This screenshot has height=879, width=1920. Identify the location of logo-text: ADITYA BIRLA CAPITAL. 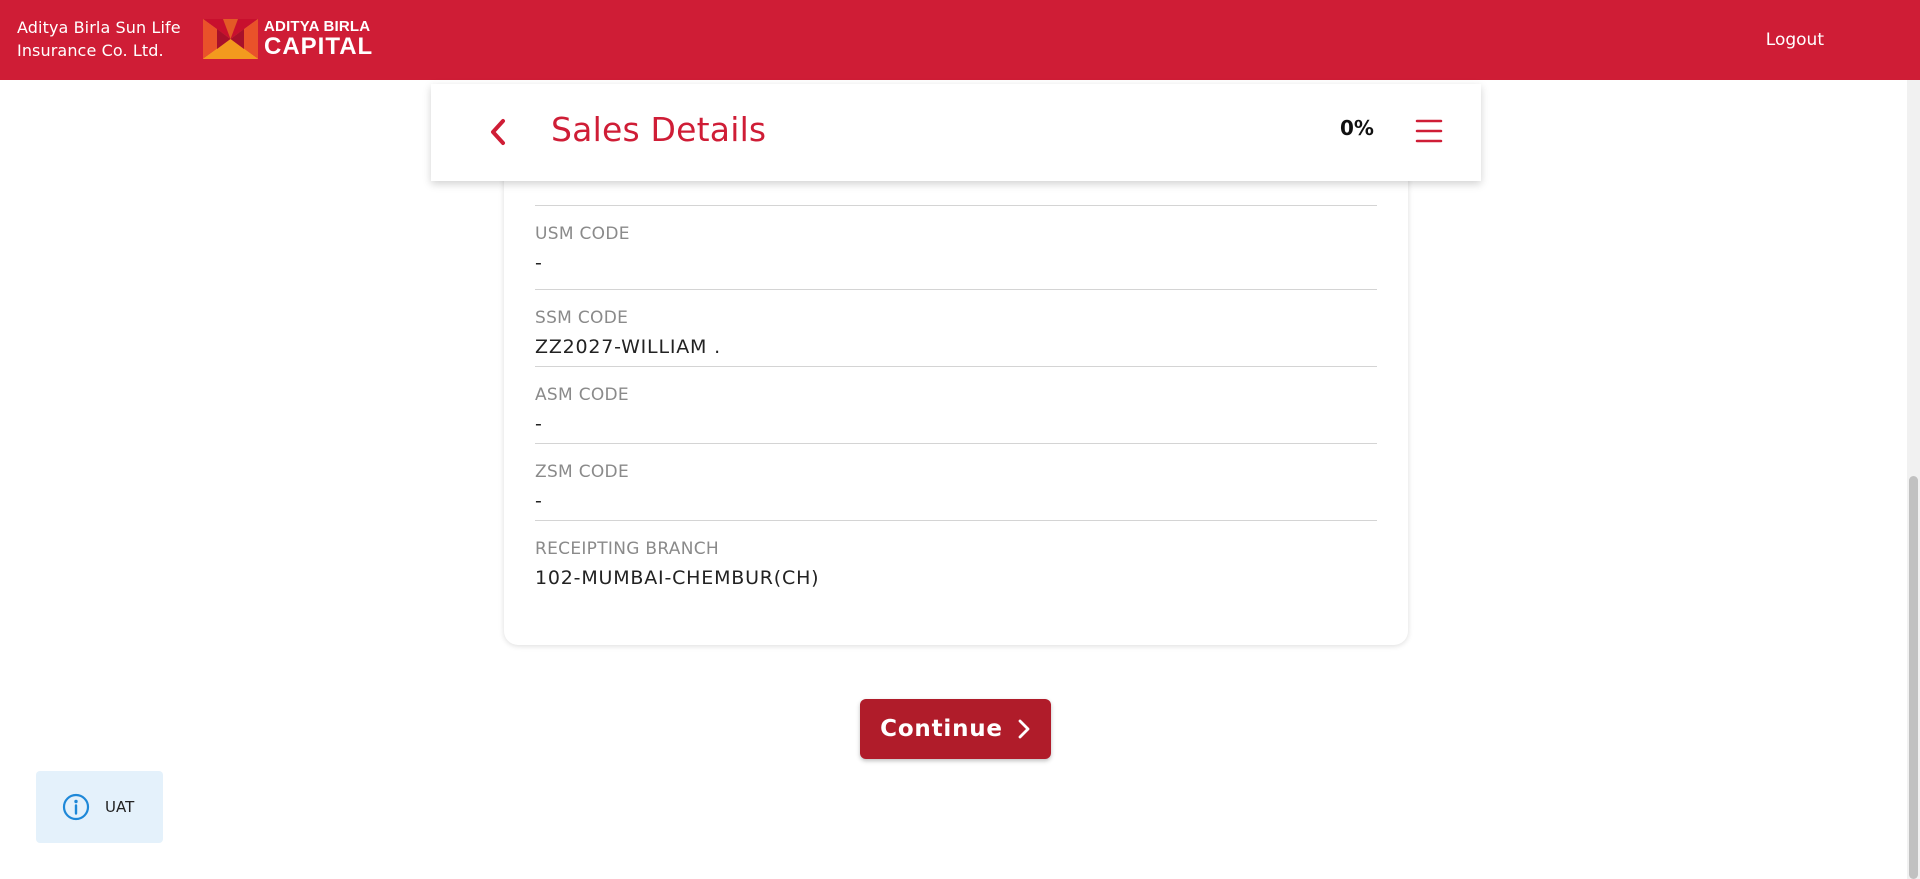
(318, 39).